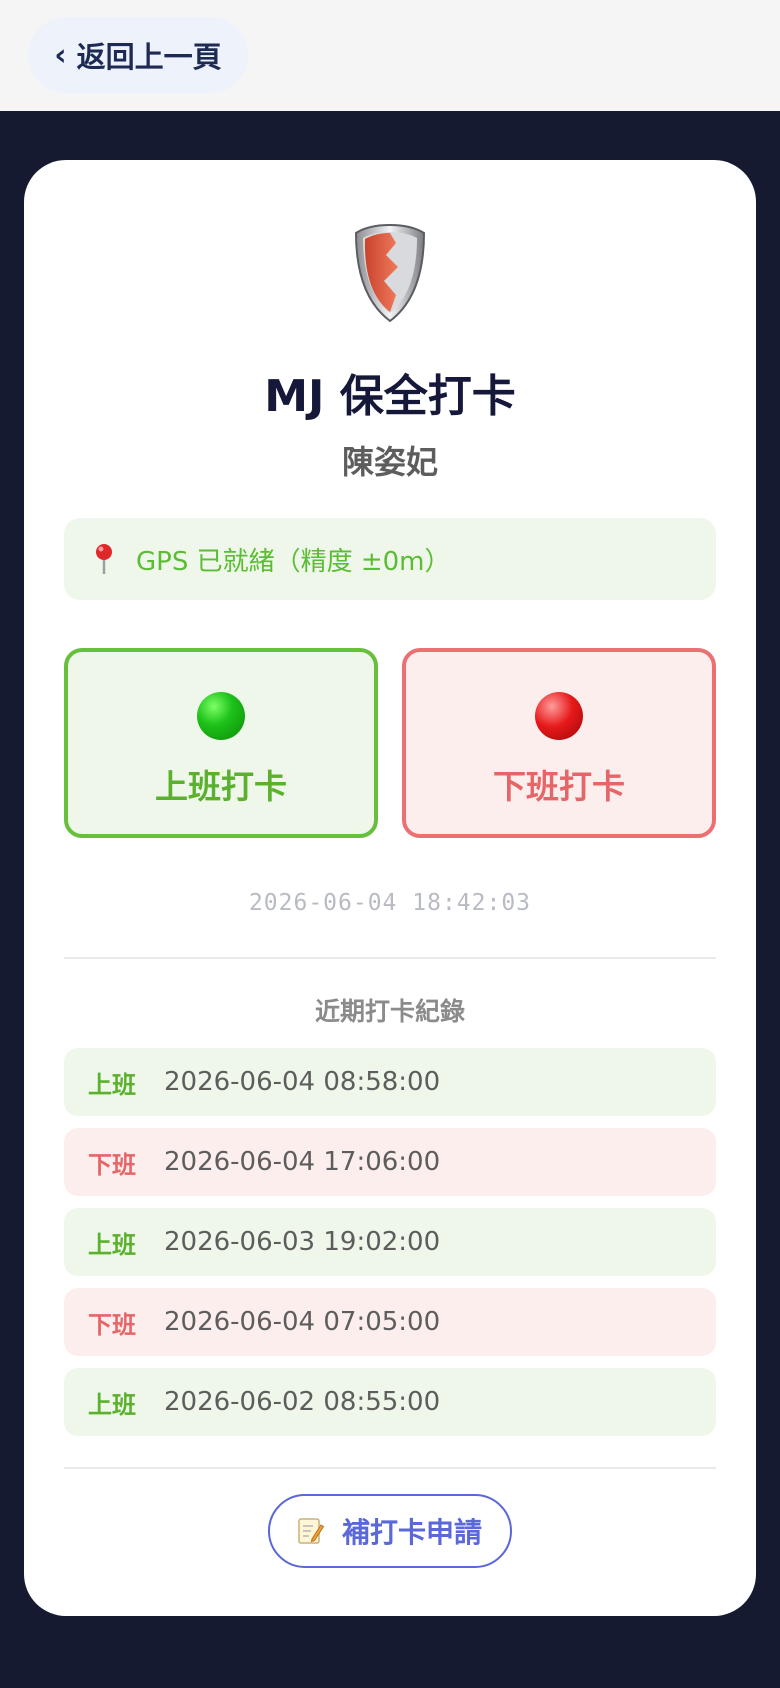 The width and height of the screenshot is (780, 1688). What do you see at coordinates (302, 1082) in the screenshot?
I see `record-time: 2026-06-04 08:58:00` at bounding box center [302, 1082].